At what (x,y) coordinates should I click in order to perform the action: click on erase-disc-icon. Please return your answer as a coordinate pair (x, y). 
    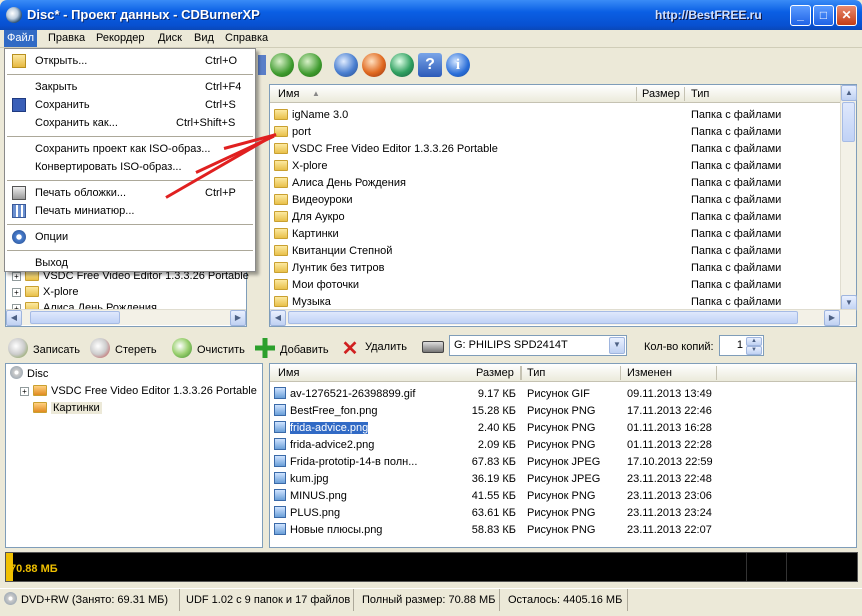
    Looking at the image, I should click on (100, 348).